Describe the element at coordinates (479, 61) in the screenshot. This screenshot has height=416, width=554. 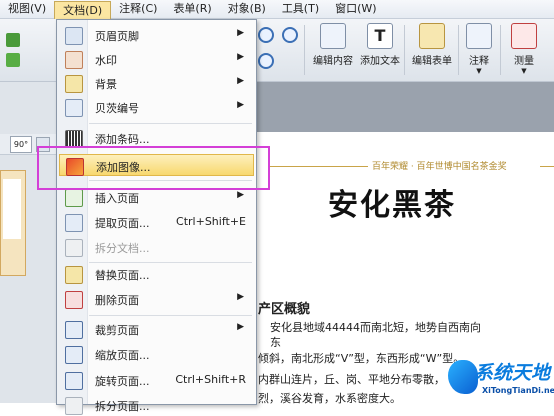
I see `annotate-label: 注释` at that location.